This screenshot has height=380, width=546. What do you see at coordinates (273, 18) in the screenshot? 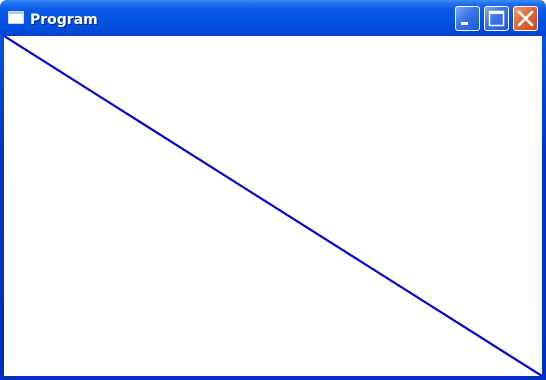
I see `title-bar: Program` at bounding box center [273, 18].